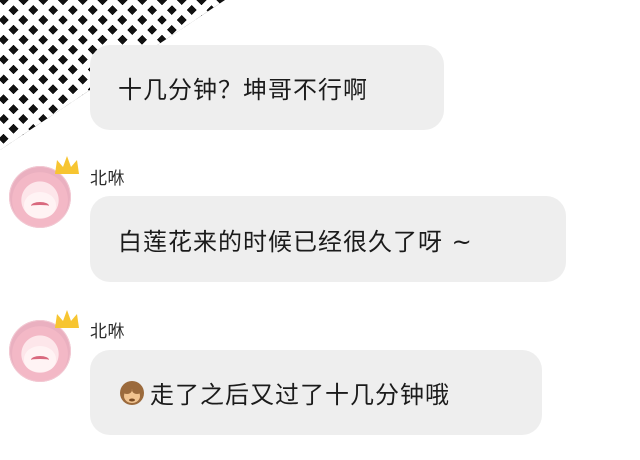 This screenshot has width=640, height=460. What do you see at coordinates (300, 395) in the screenshot?
I see `message-text-3: 走了之后又过了十几分钟哦` at bounding box center [300, 395].